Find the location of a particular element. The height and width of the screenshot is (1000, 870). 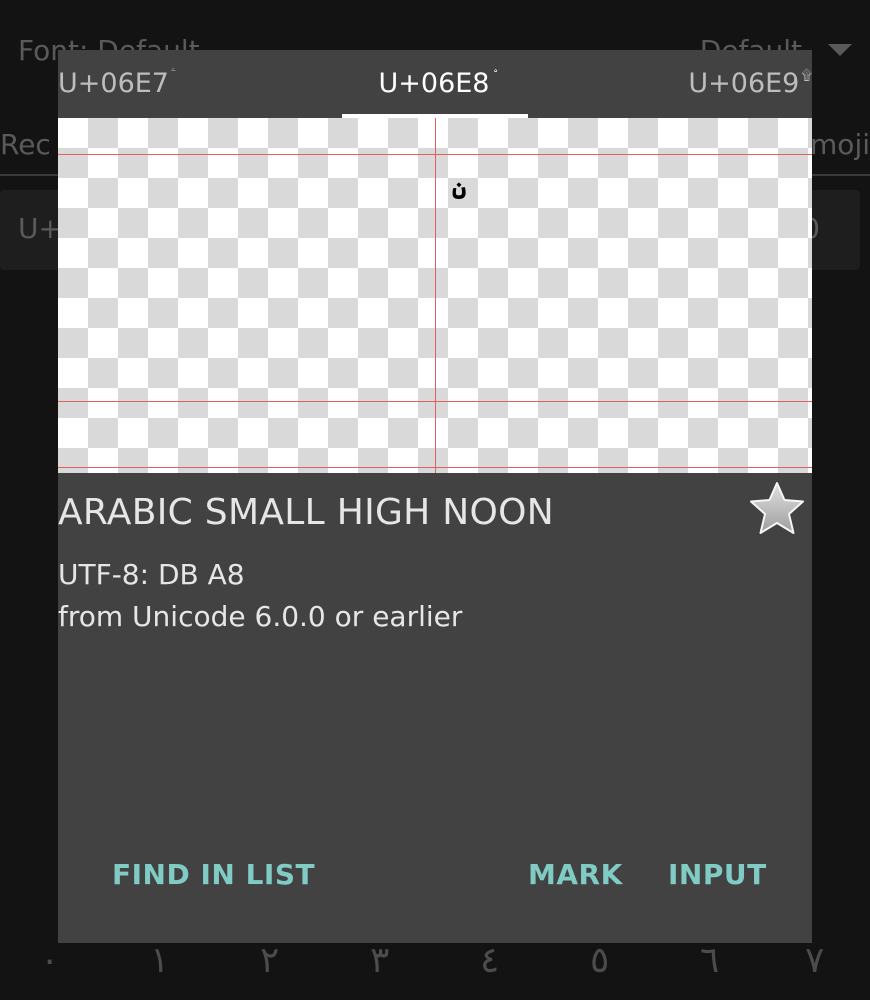

tab-label: U+06E8 is located at coordinates (434, 83).